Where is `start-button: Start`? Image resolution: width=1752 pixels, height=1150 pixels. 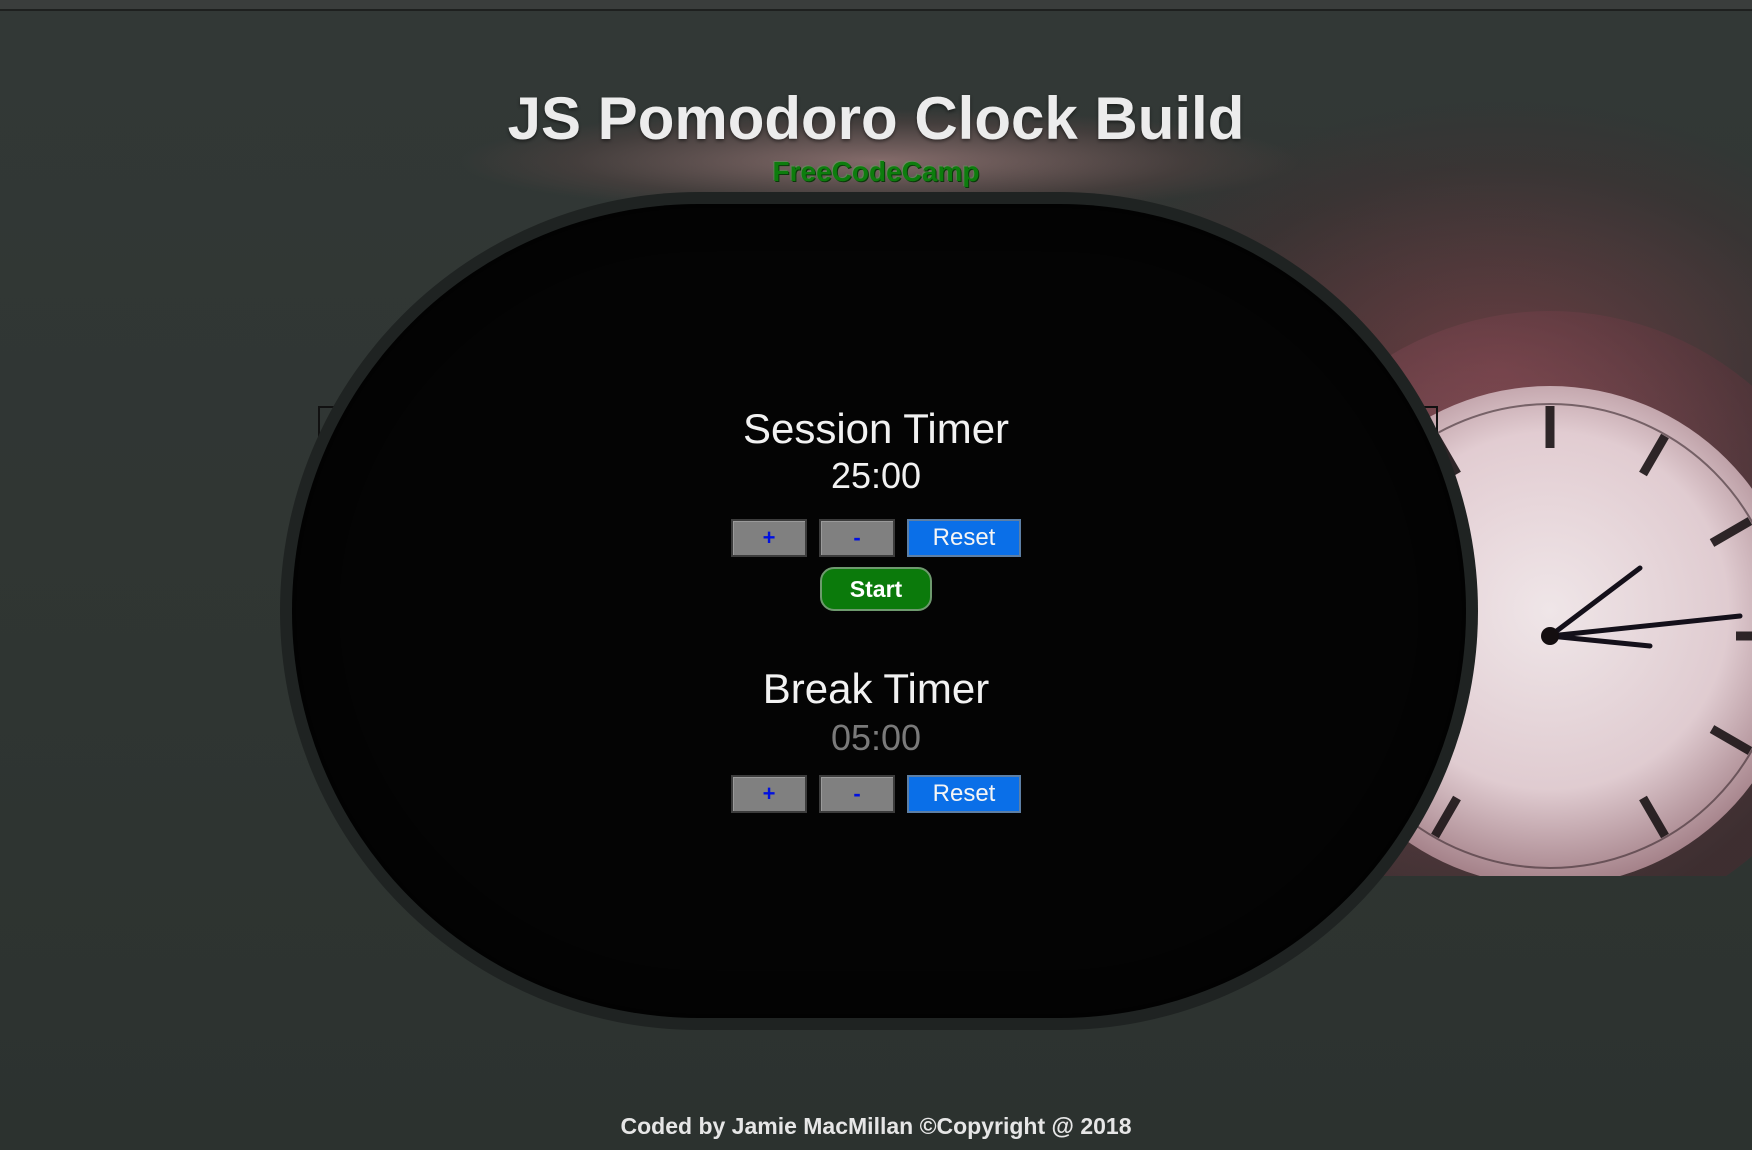
start-button: Start is located at coordinates (876, 589).